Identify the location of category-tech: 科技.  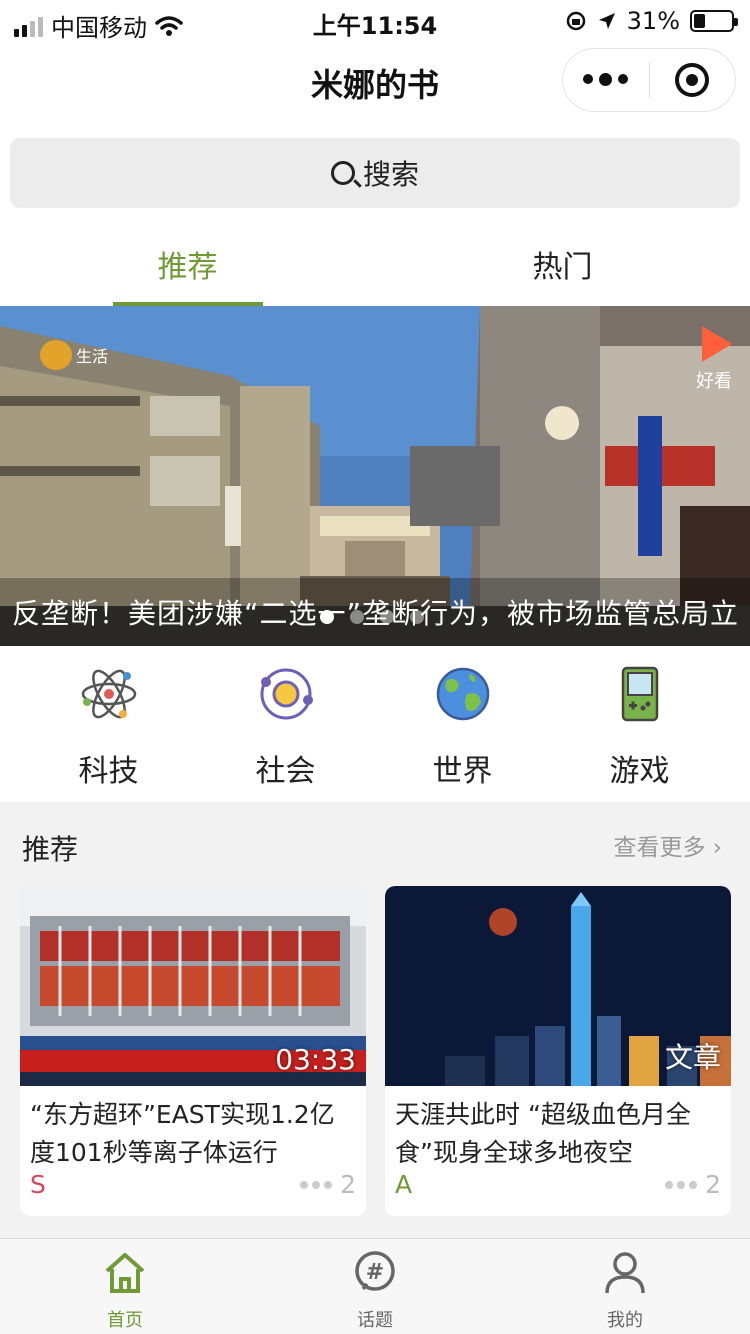
(108, 724).